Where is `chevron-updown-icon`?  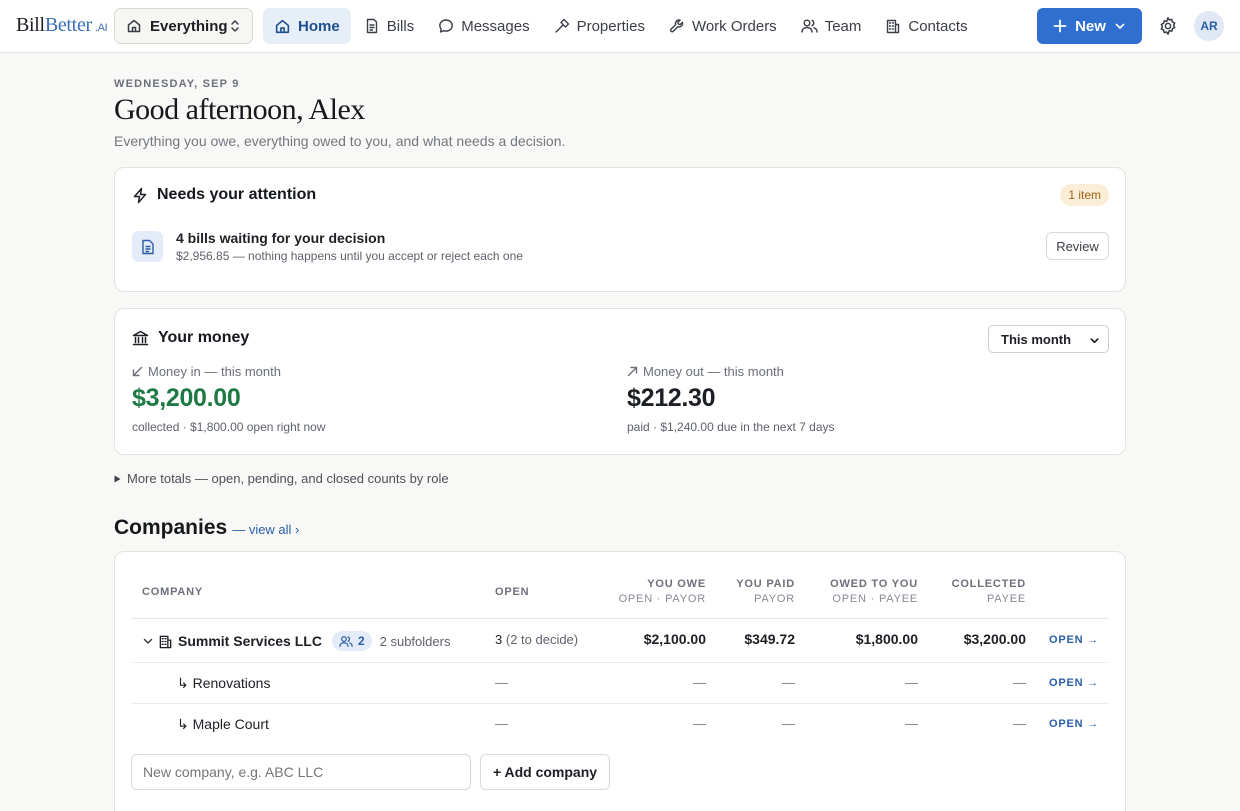
chevron-updown-icon is located at coordinates (235, 26).